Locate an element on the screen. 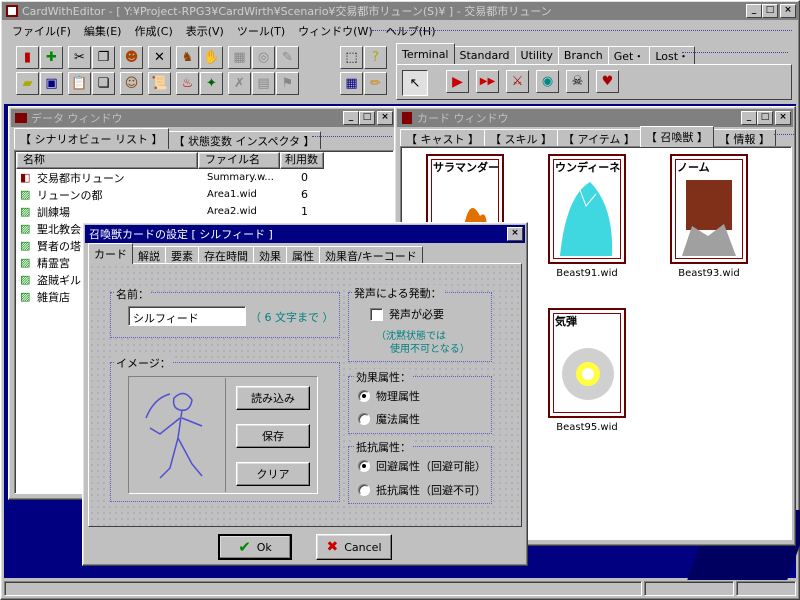 The width and height of the screenshot is (800, 600). data-window-minimize: _ is located at coordinates (351, 118).